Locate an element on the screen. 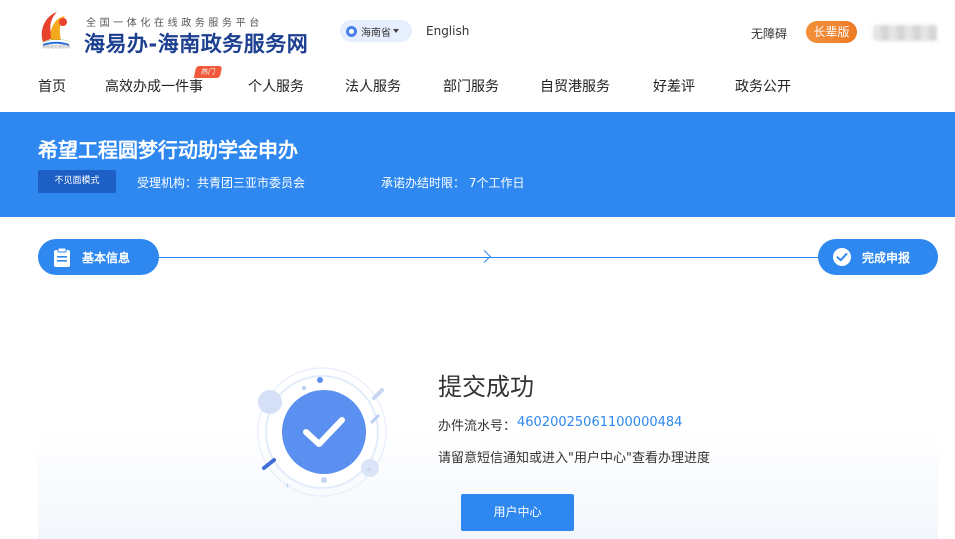  step-label: 基本信息 is located at coordinates (106, 257).